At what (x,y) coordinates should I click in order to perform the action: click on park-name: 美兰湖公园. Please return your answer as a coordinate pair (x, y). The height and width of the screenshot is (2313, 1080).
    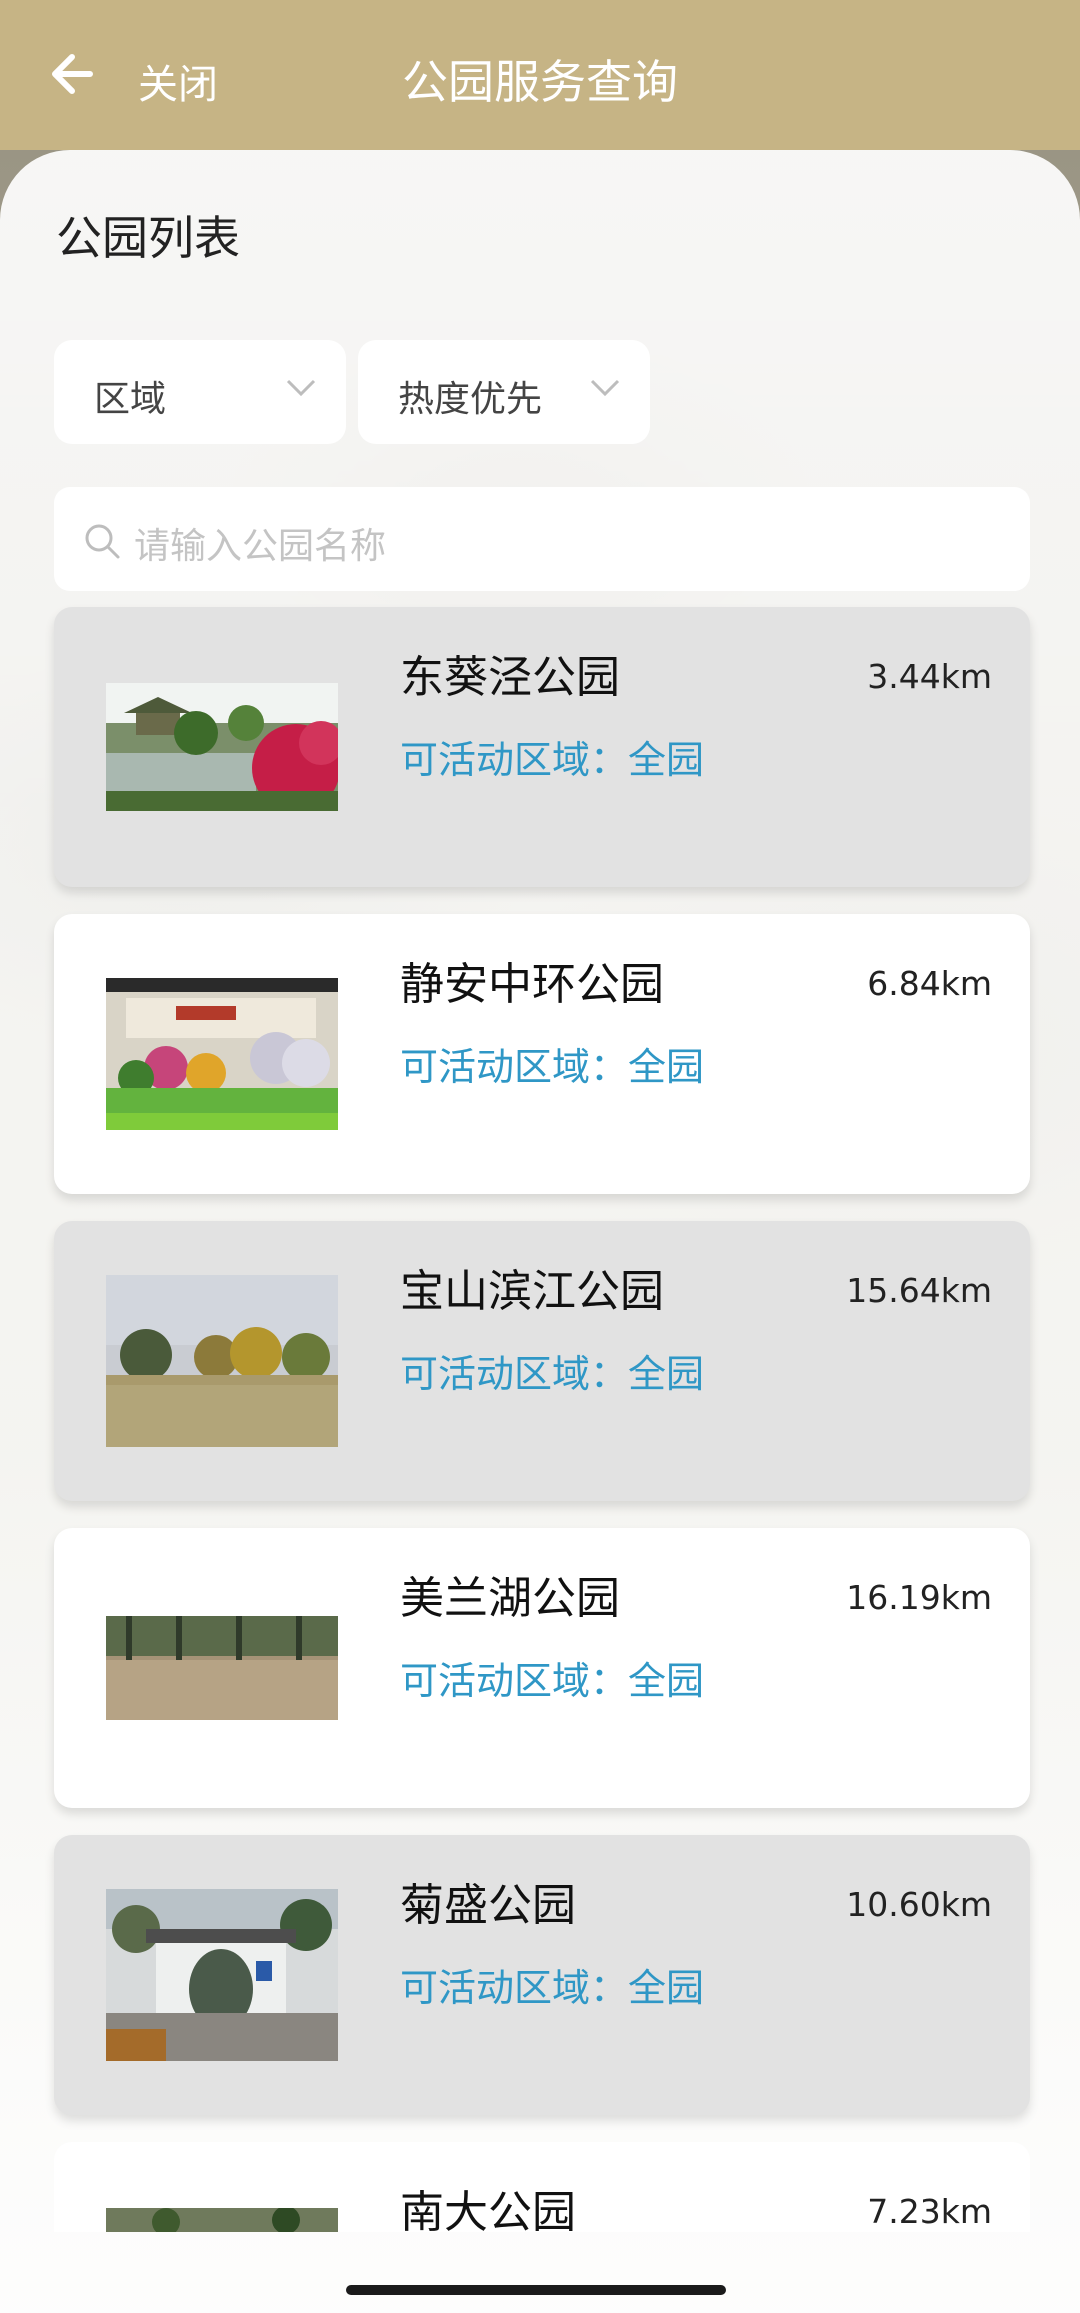
    Looking at the image, I should click on (510, 1598).